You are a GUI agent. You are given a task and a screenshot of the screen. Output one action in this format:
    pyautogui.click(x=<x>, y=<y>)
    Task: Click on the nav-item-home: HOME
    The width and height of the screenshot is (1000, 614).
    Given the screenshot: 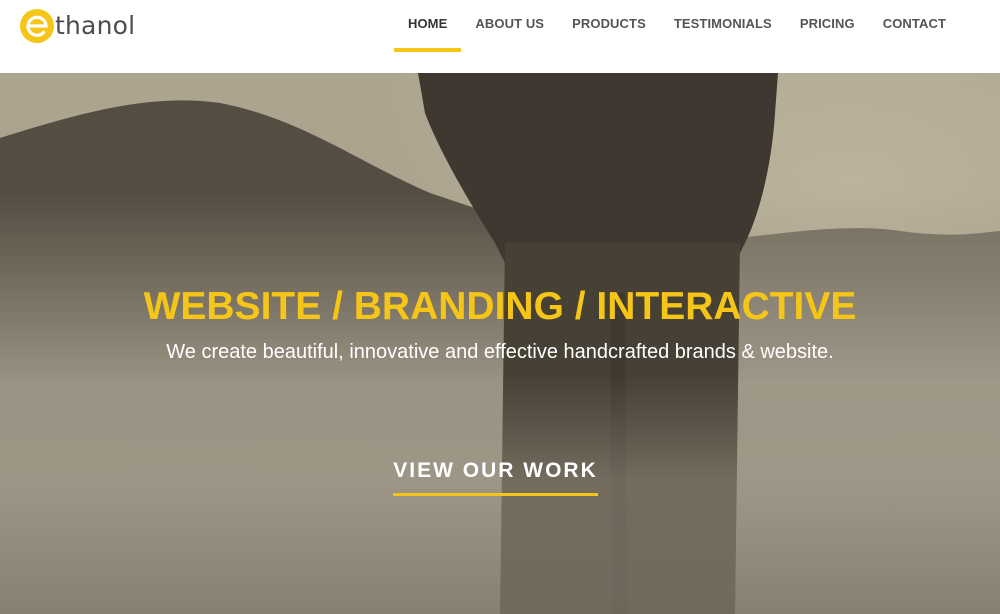 What is the action you would take?
    pyautogui.click(x=427, y=36)
    